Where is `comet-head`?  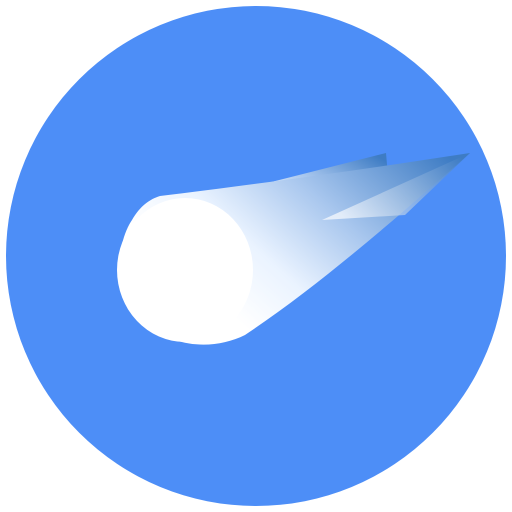
comet-head is located at coordinates (185, 270).